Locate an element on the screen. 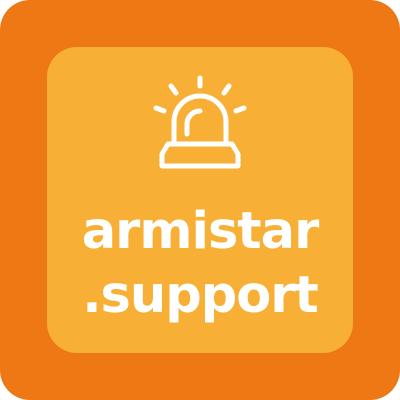 The width and height of the screenshot is (400, 400). brand-name-line2: .support is located at coordinates (200, 295).